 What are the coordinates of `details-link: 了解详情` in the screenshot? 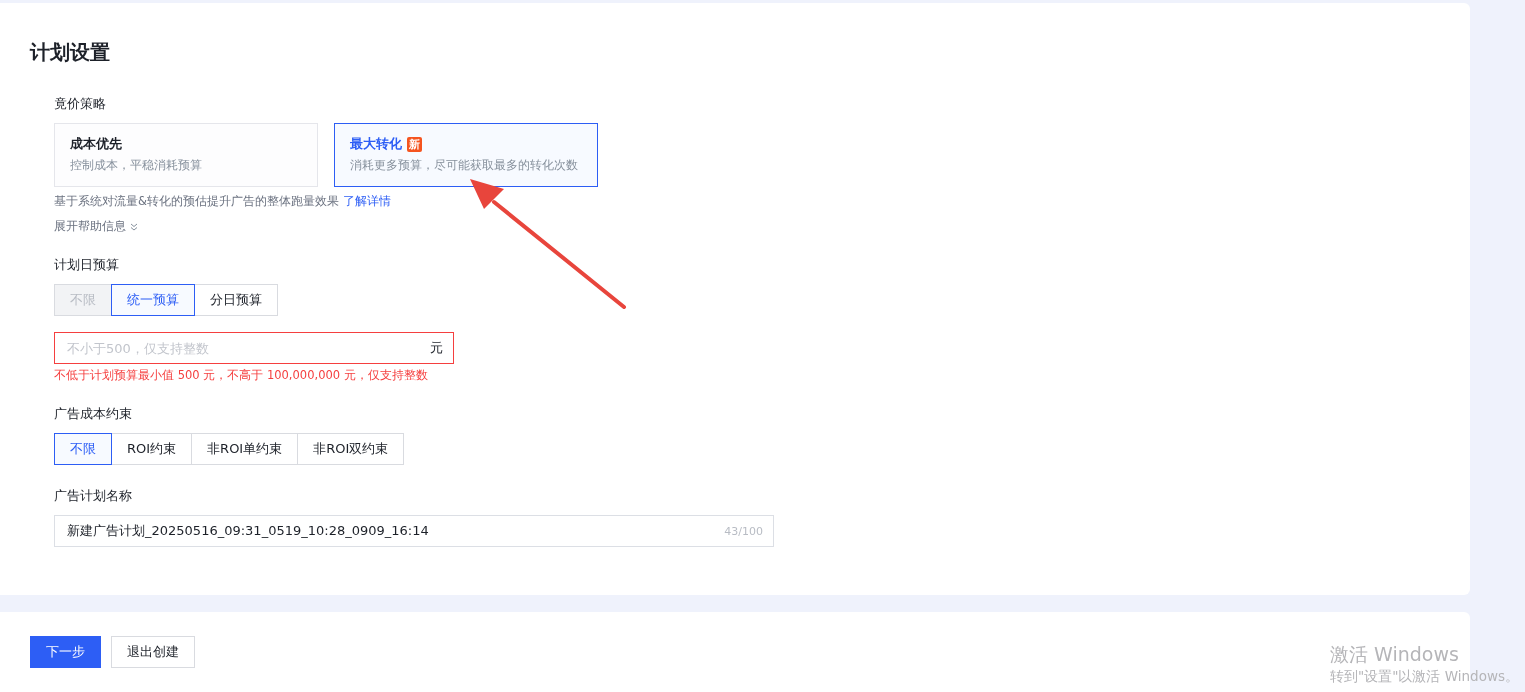 It's located at (366, 201).